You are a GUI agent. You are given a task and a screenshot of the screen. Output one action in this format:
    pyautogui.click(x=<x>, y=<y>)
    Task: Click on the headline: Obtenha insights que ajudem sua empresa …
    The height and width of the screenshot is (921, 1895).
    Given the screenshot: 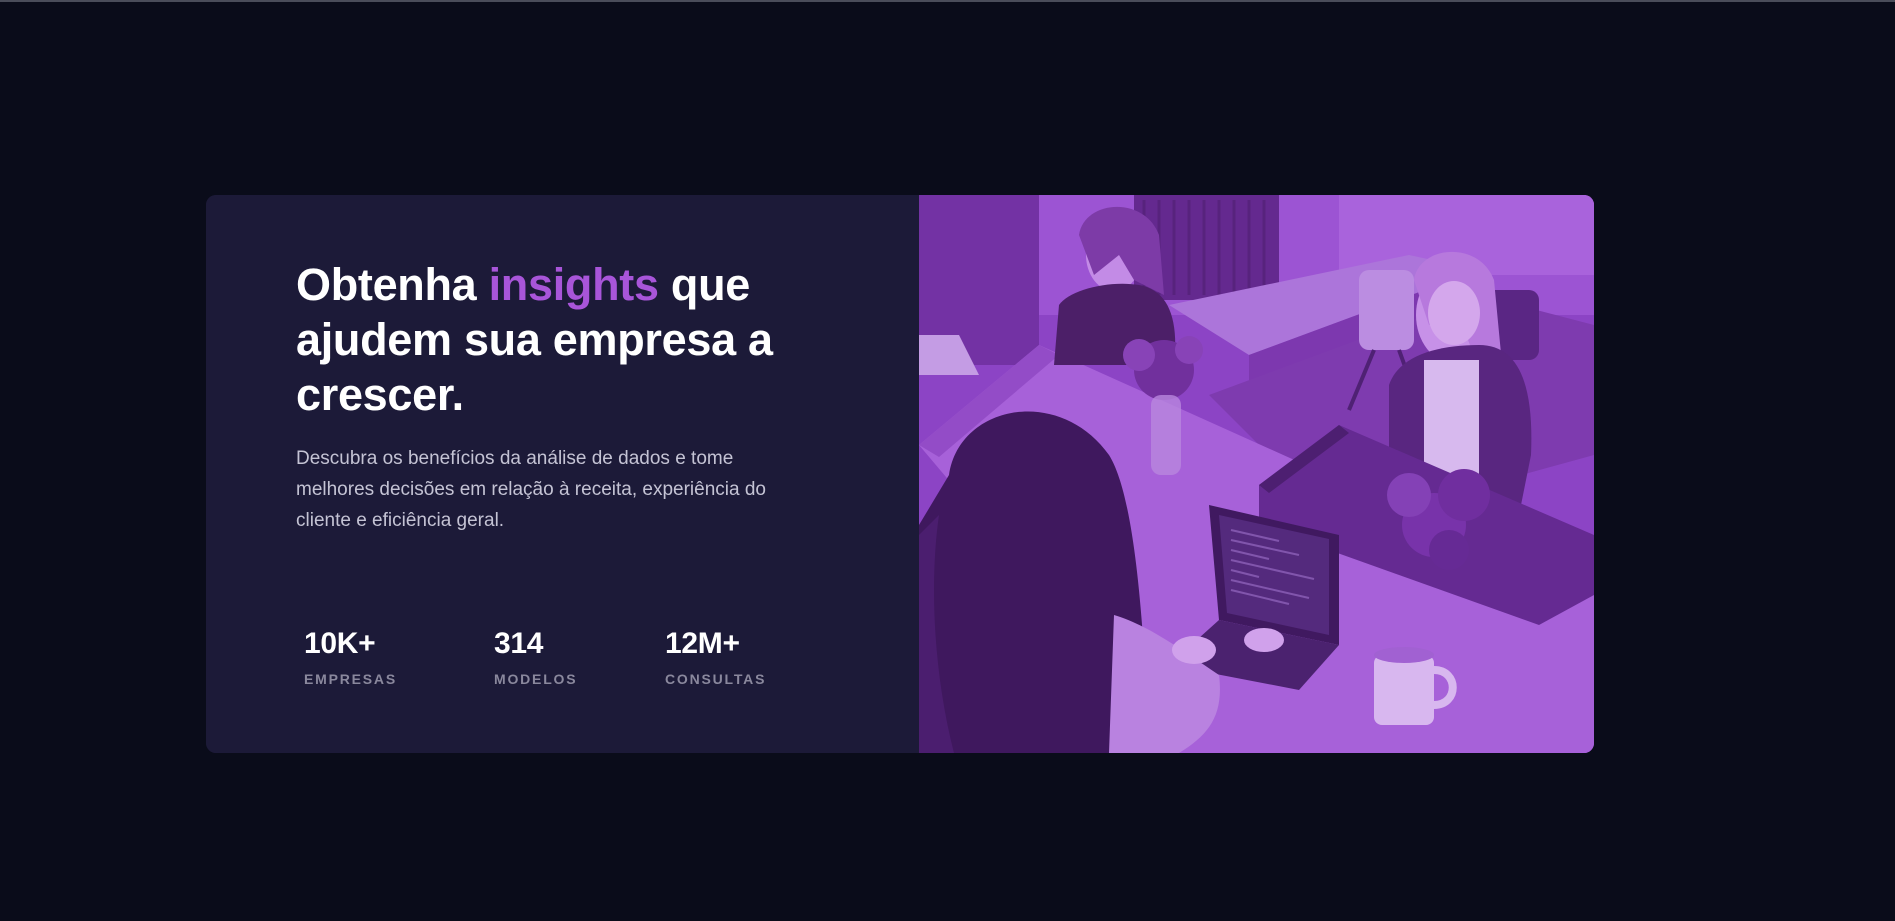 What is the action you would take?
    pyautogui.click(x=566, y=339)
    